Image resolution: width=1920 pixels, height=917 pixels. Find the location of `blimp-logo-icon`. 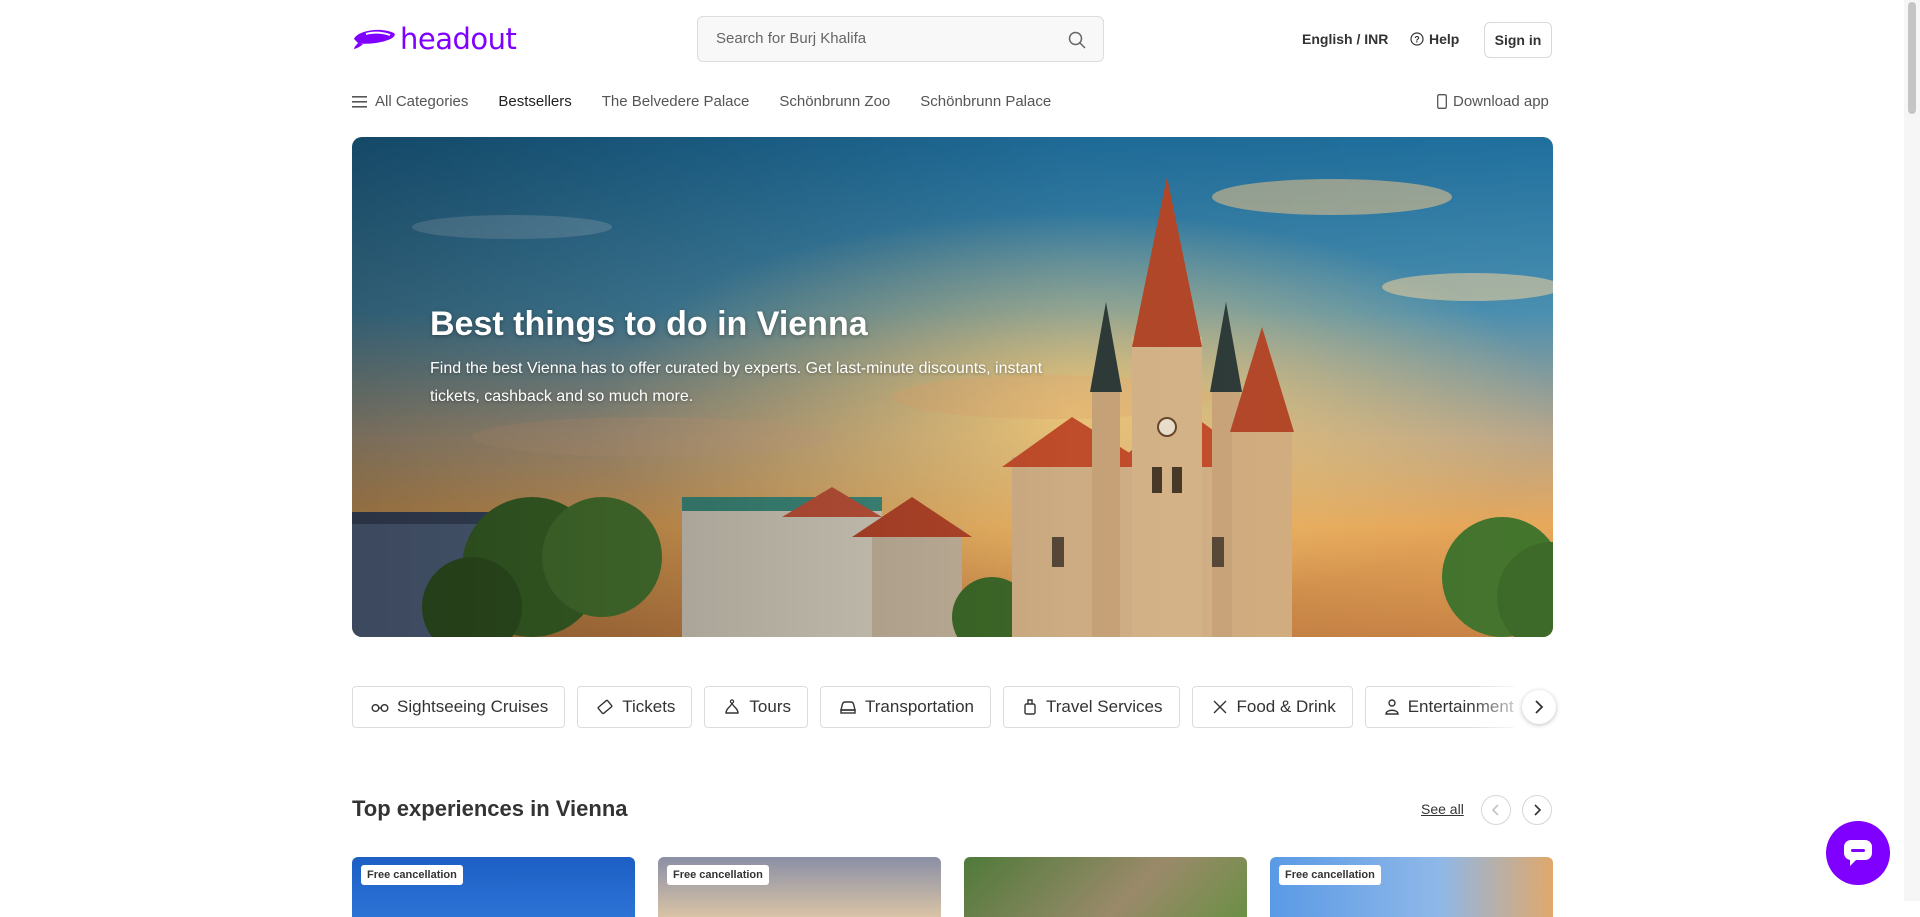

blimp-logo-icon is located at coordinates (374, 39).